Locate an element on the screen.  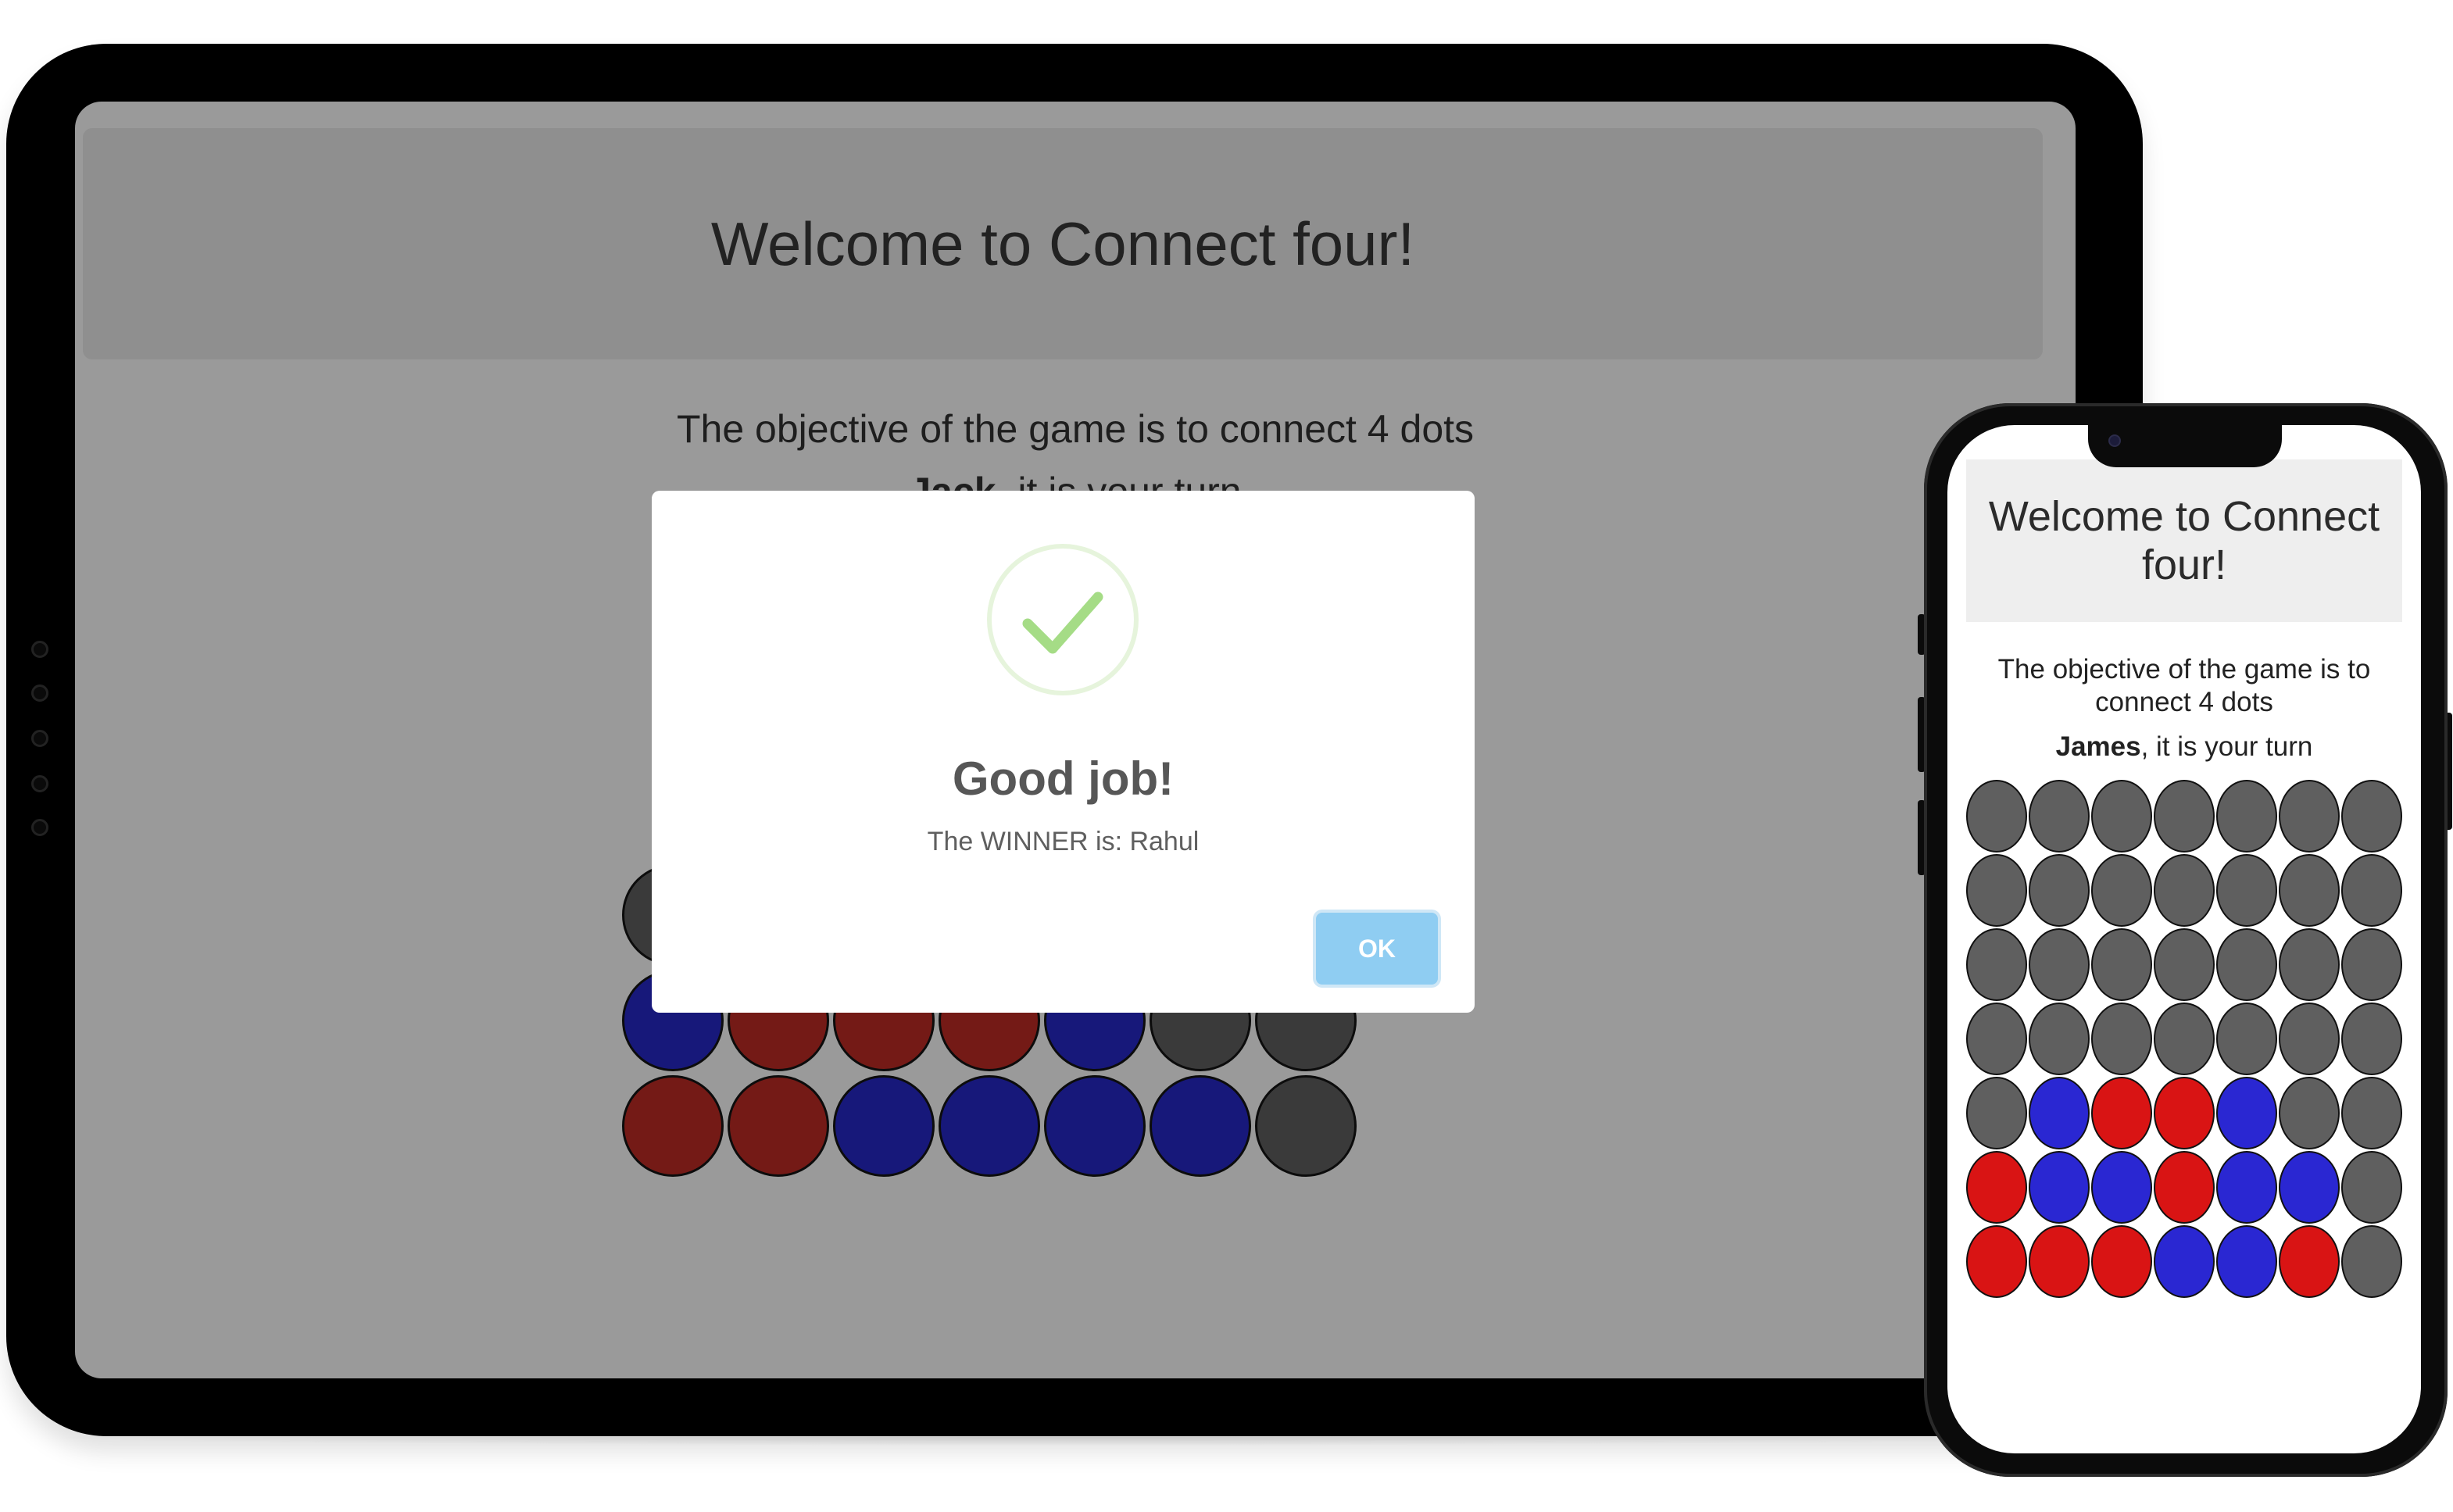
checkmark-icon is located at coordinates (1063, 619).